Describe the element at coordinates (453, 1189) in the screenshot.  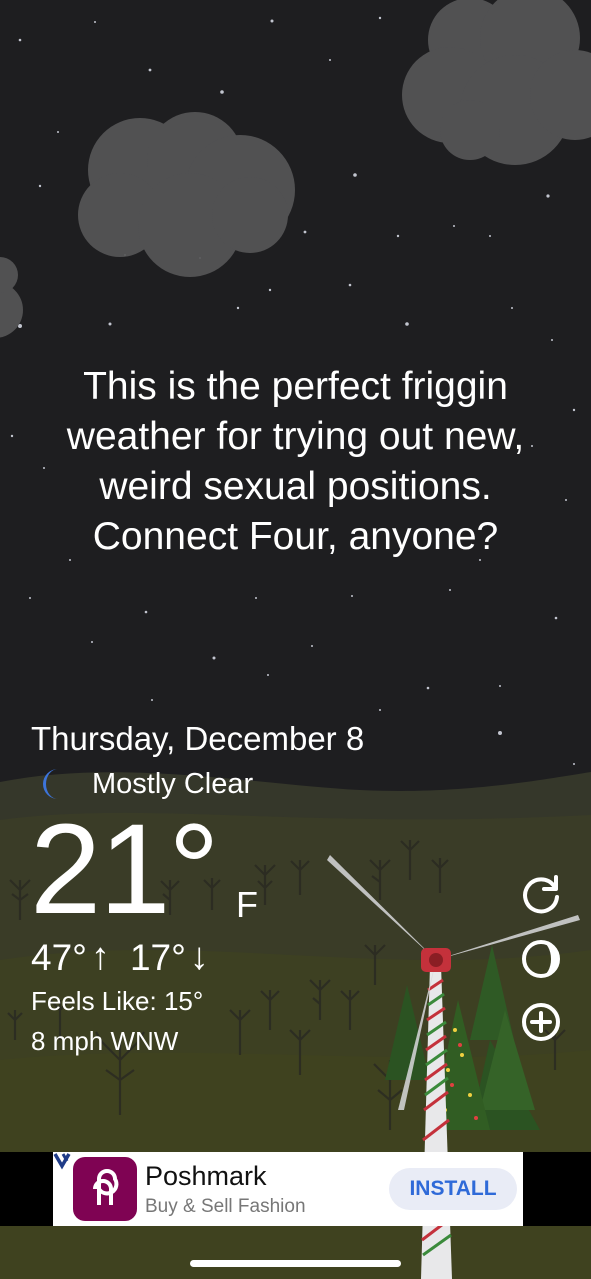
I see `install-button: INSTALL` at that location.